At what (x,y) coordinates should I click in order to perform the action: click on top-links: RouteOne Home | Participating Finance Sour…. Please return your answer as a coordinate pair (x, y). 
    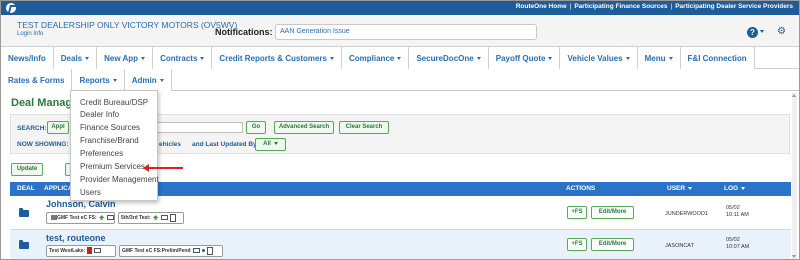
    Looking at the image, I should click on (654, 6).